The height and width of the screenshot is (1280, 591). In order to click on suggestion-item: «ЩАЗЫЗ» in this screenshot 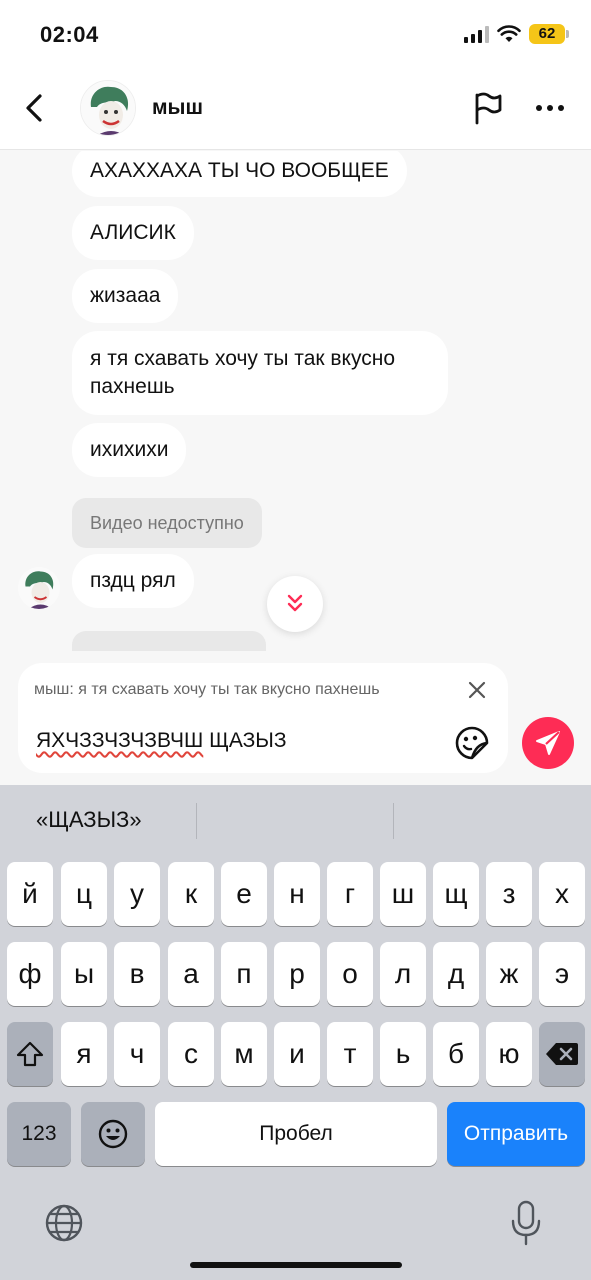, I will do `click(89, 820)`.